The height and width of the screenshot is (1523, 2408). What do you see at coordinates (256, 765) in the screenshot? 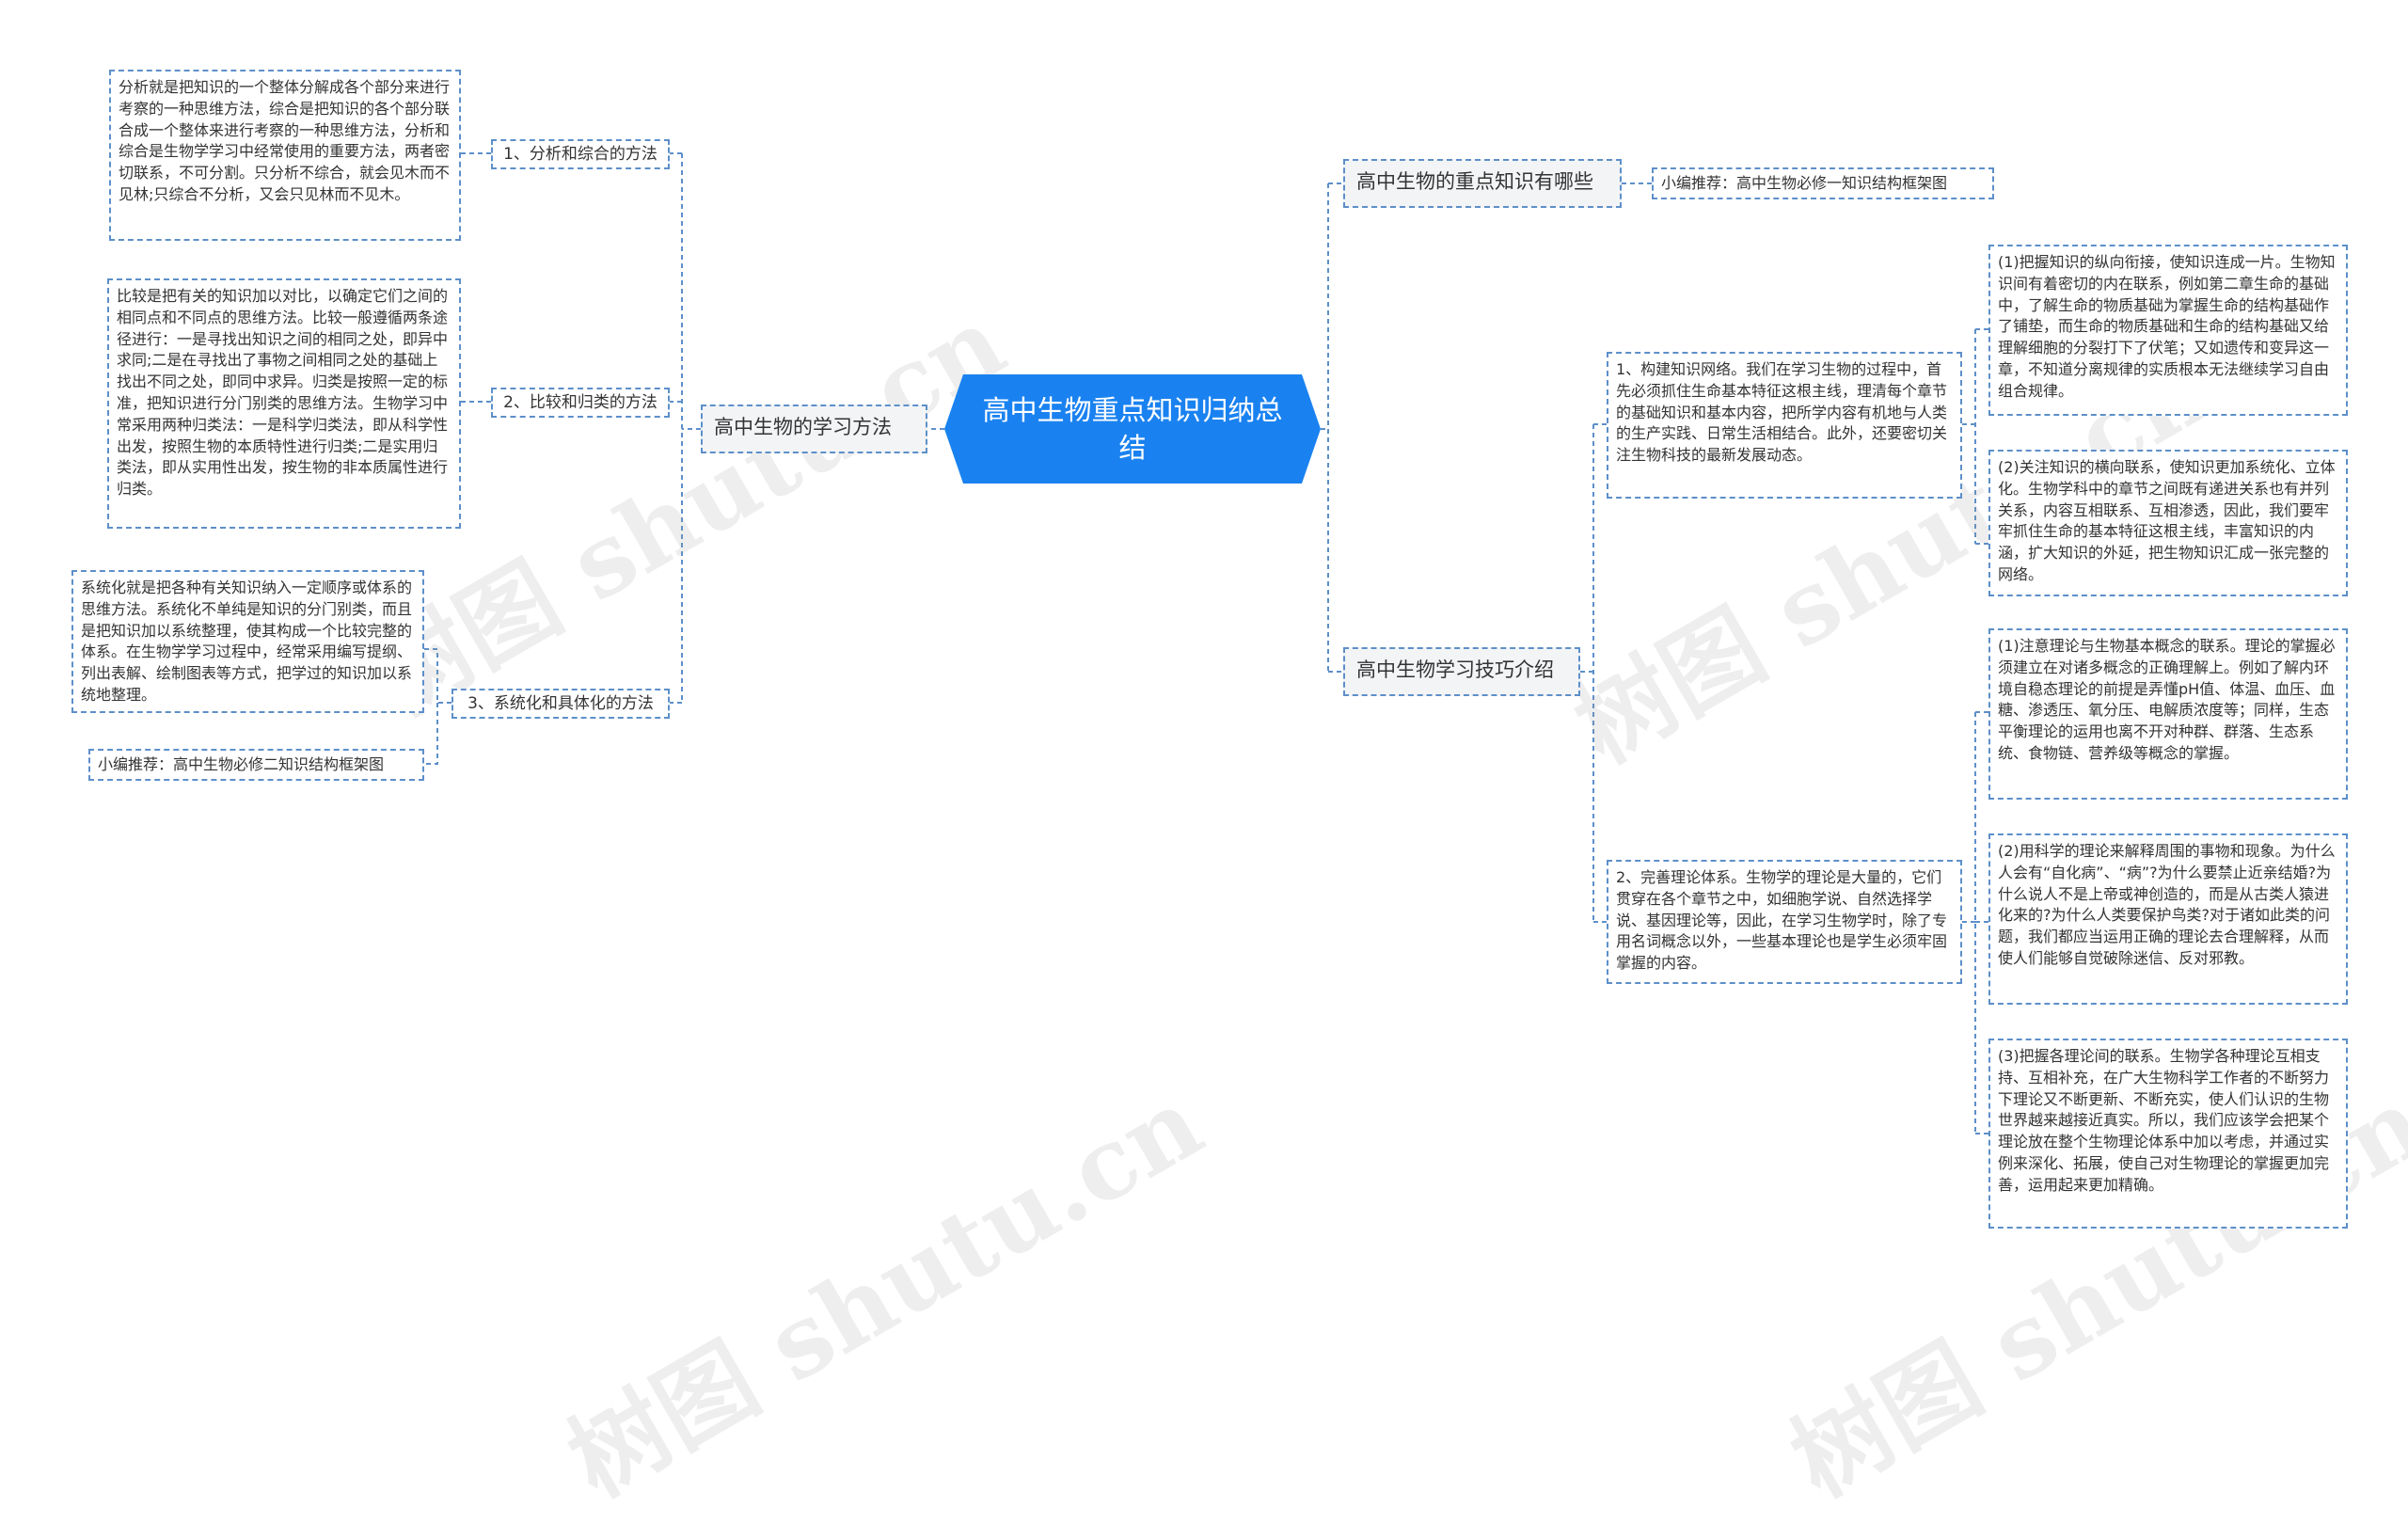
I see `recommend-compulsory-two: 小编推荐：高中生物必修二知识结构框架图` at bounding box center [256, 765].